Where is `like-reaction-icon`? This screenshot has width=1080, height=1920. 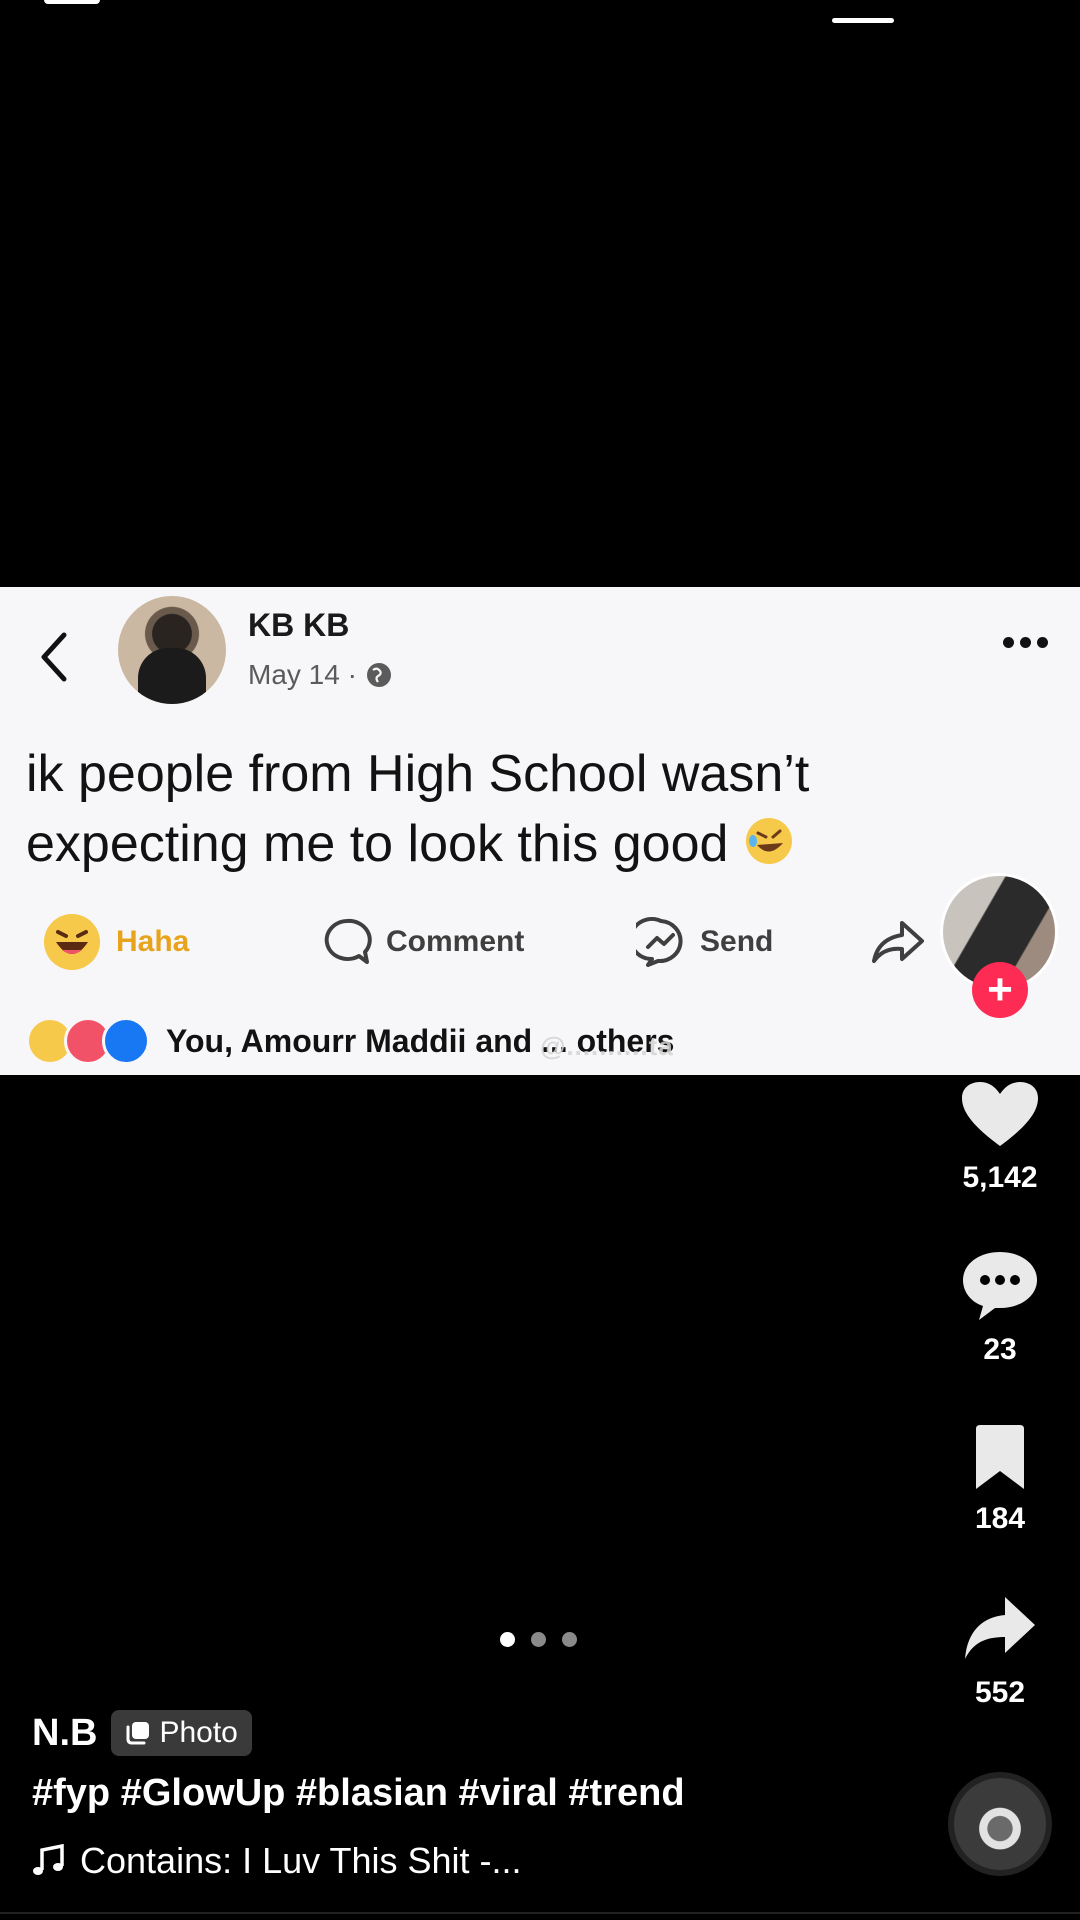
like-reaction-icon is located at coordinates (126, 1041).